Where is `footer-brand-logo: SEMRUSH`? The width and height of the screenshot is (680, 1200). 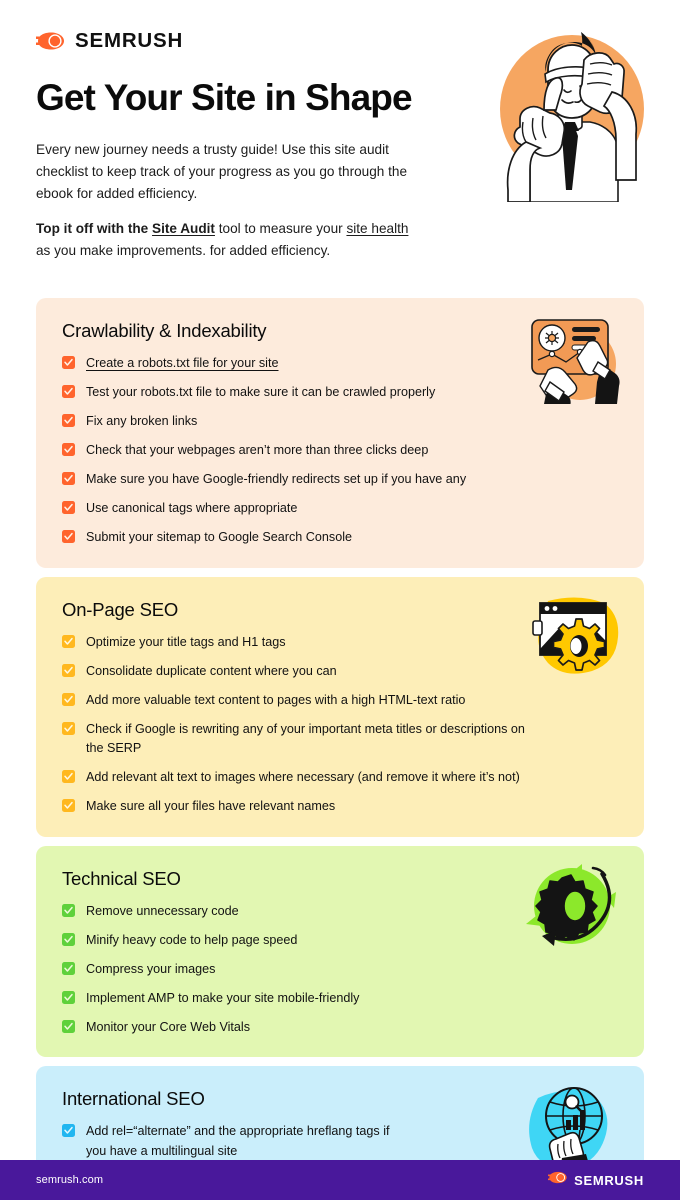
footer-brand-logo: SEMRUSH is located at coordinates (596, 1180).